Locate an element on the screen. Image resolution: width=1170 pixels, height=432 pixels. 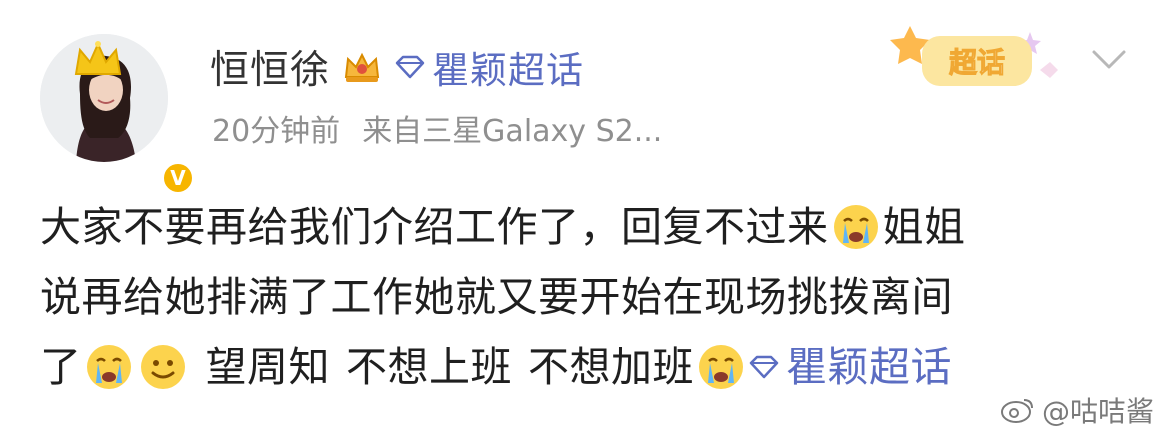
content-text: 了 is located at coordinates (61, 367).